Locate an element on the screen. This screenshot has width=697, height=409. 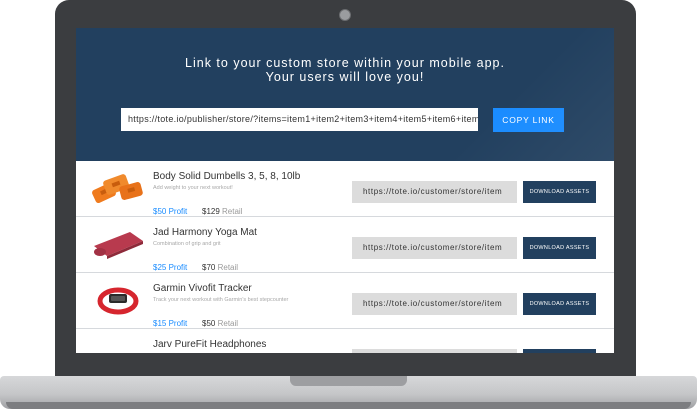
product-url-field is located at coordinates (434, 351).